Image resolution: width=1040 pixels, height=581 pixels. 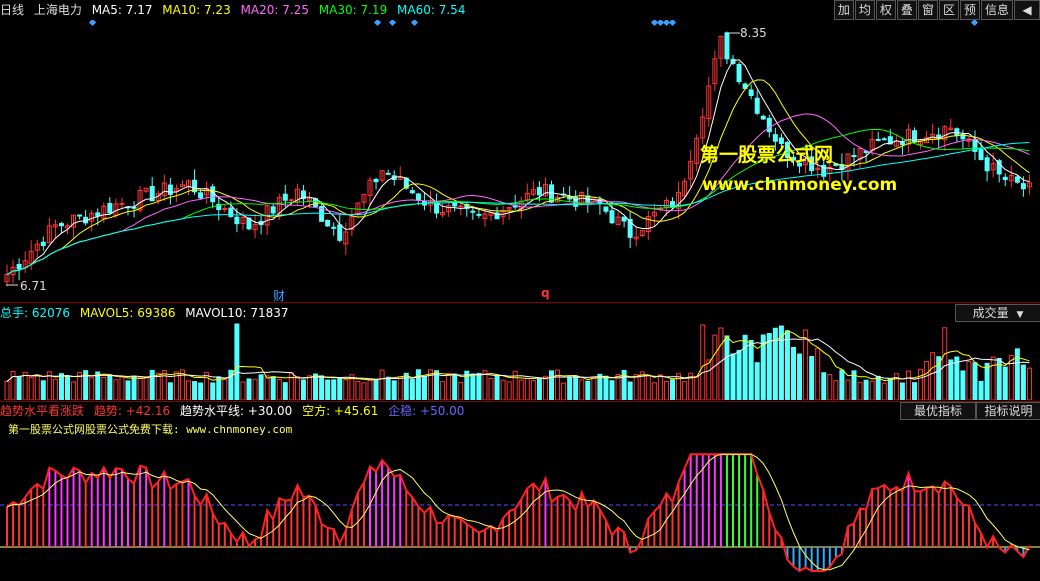 I want to click on stable-value: 企稳: +50.00, so click(x=426, y=411).